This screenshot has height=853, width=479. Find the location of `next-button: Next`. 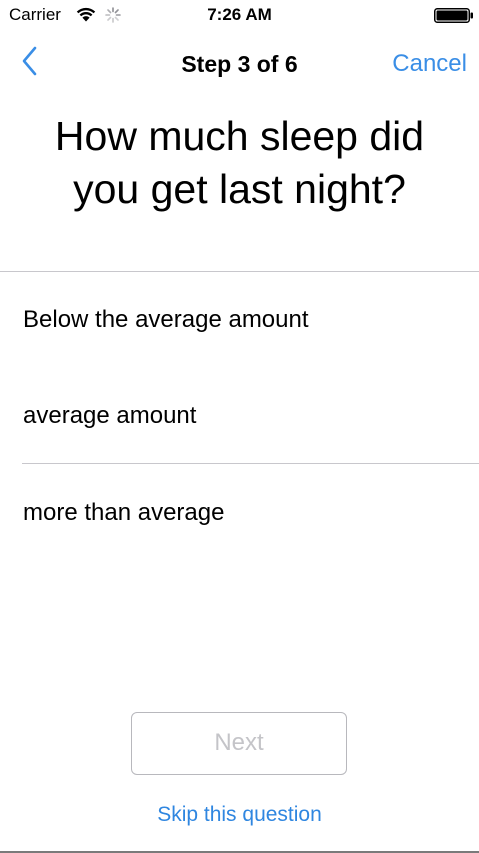

next-button: Next is located at coordinates (239, 743).